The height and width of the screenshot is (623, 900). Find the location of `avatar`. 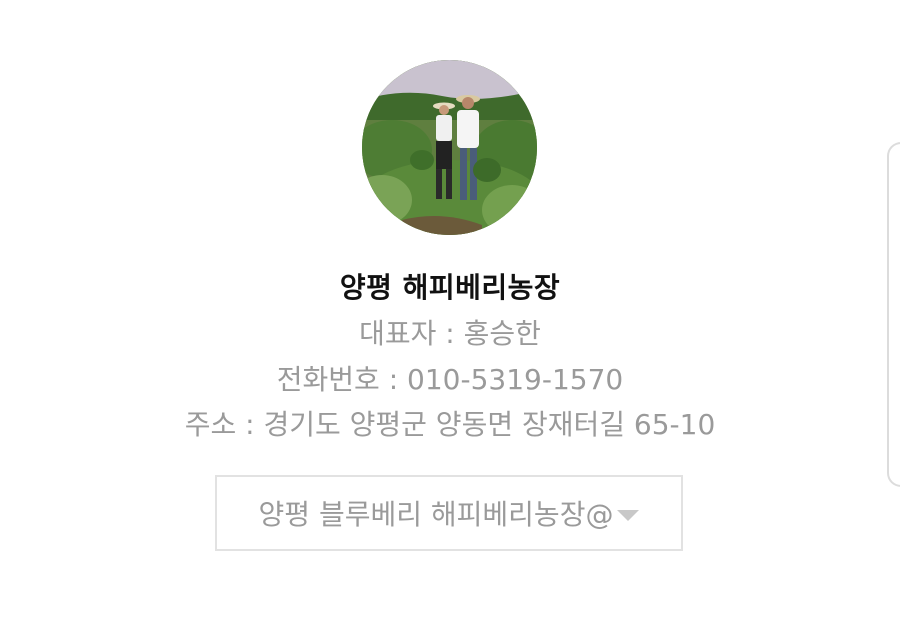

avatar is located at coordinates (449, 147).